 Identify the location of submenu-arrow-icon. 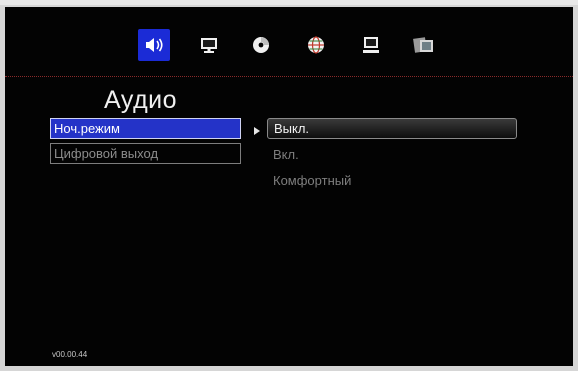
(257, 131).